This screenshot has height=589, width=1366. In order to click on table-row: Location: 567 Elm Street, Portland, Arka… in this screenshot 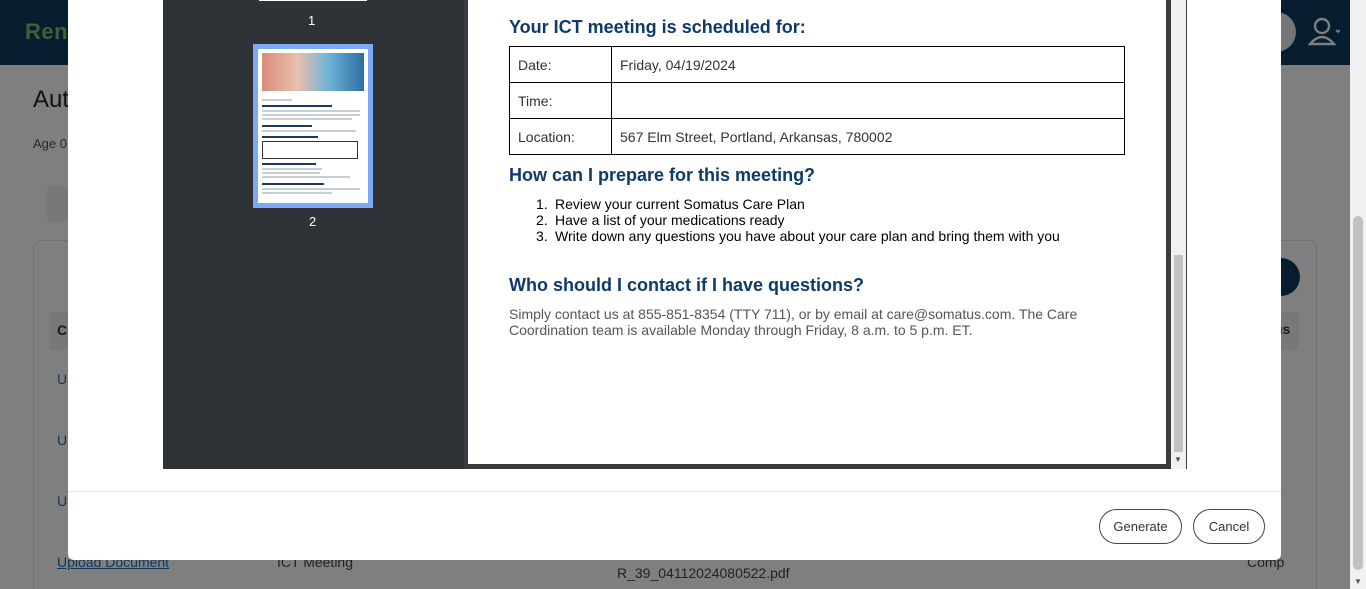, I will do `click(817, 136)`.